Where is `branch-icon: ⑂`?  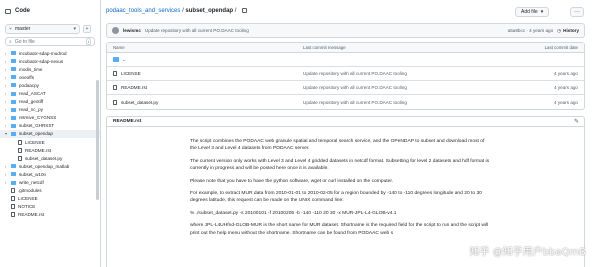
branch-icon: ⑂ is located at coordinates (11, 29).